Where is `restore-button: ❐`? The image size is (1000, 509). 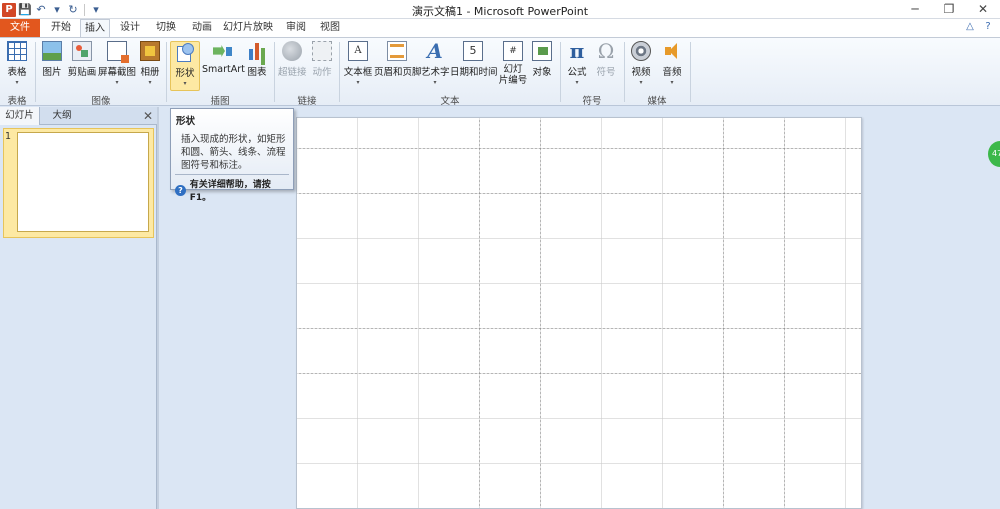
restore-button: ❐ is located at coordinates (949, 9).